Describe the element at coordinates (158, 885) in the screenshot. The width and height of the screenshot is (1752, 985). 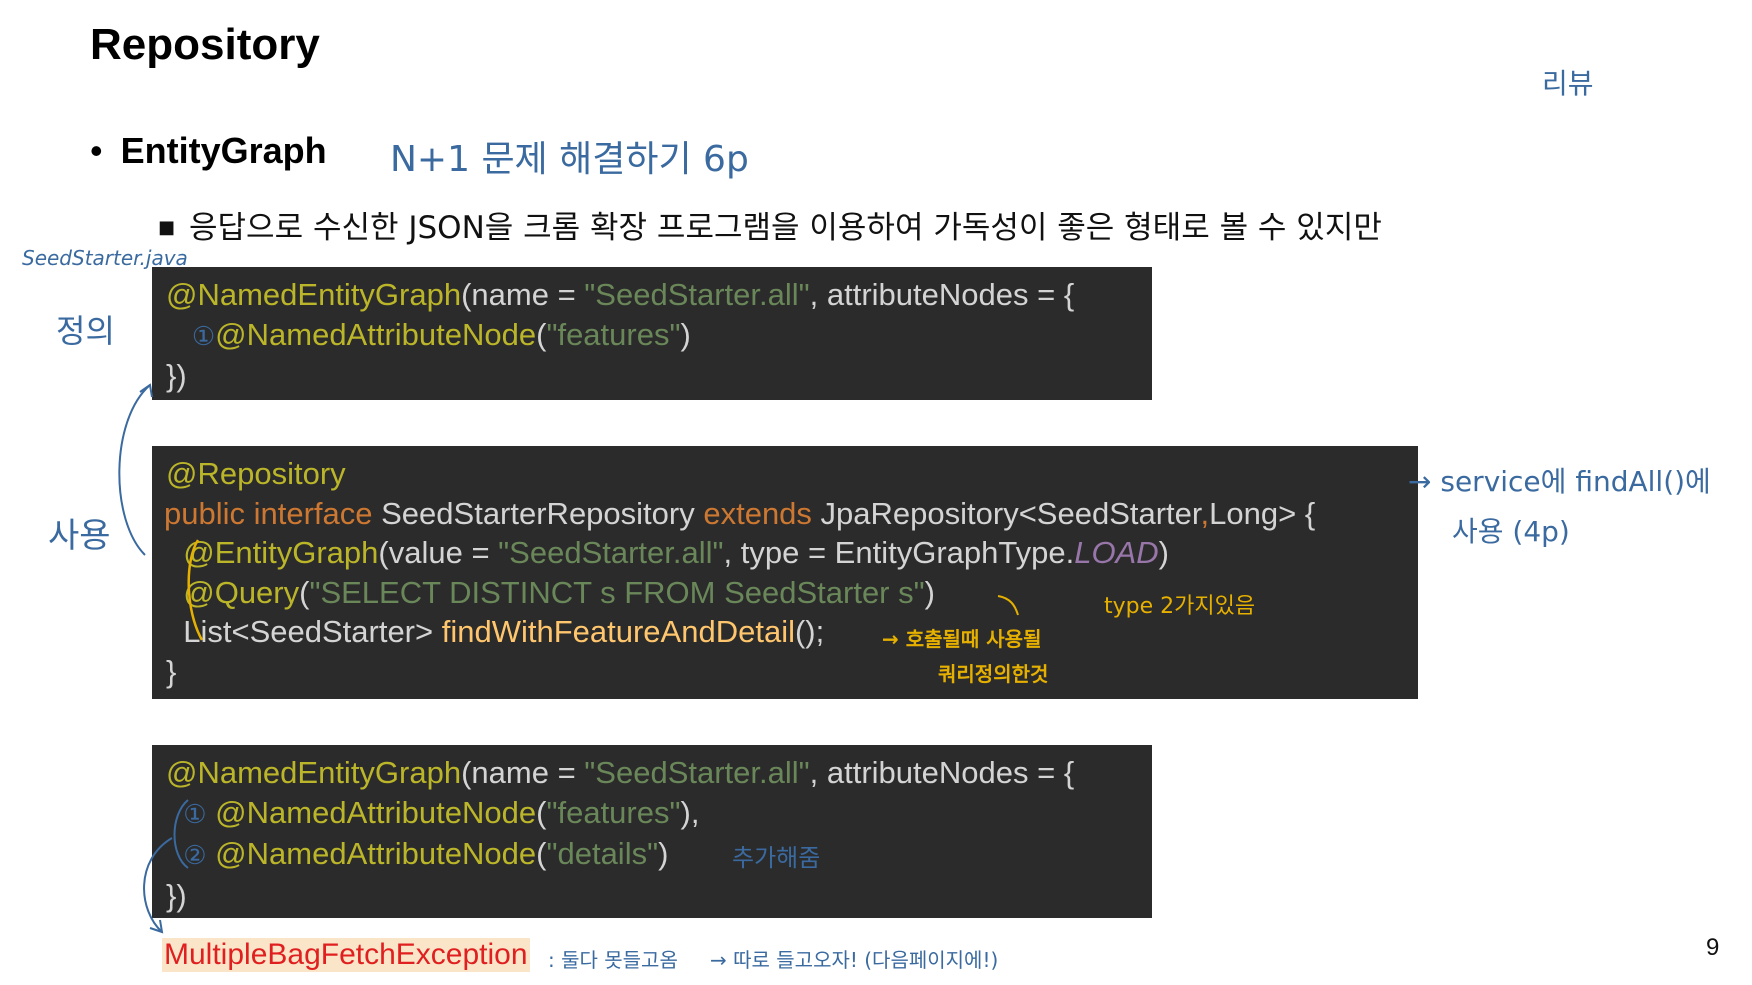
I see `arrow-to-exception` at that location.